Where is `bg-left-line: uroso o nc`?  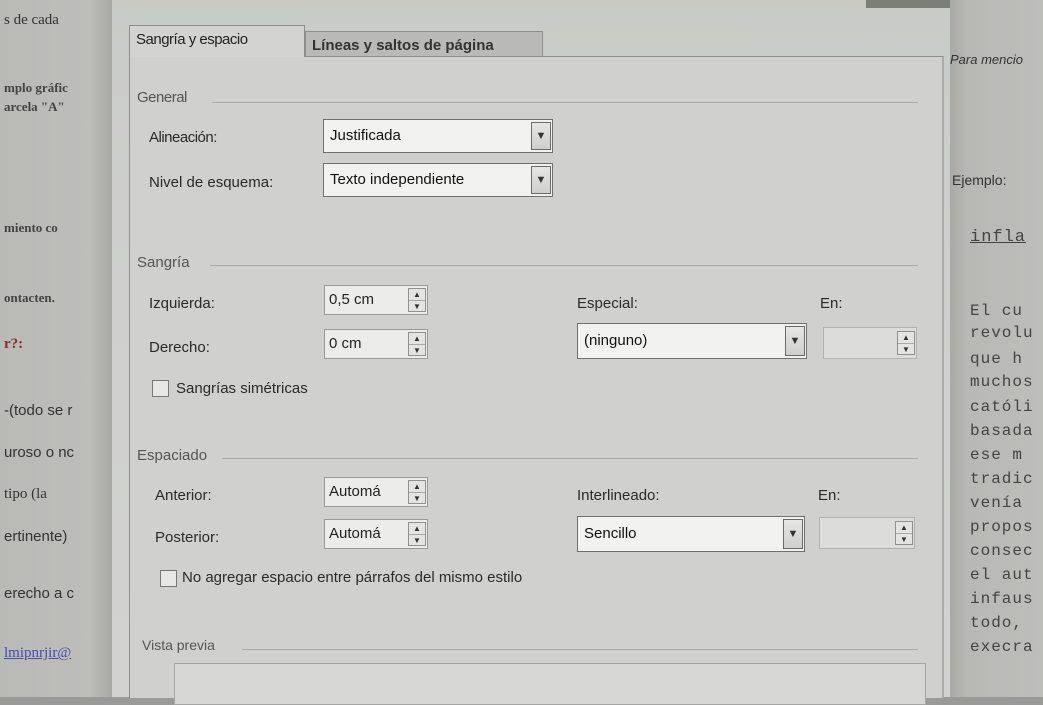
bg-left-line: uroso o nc is located at coordinates (39, 452).